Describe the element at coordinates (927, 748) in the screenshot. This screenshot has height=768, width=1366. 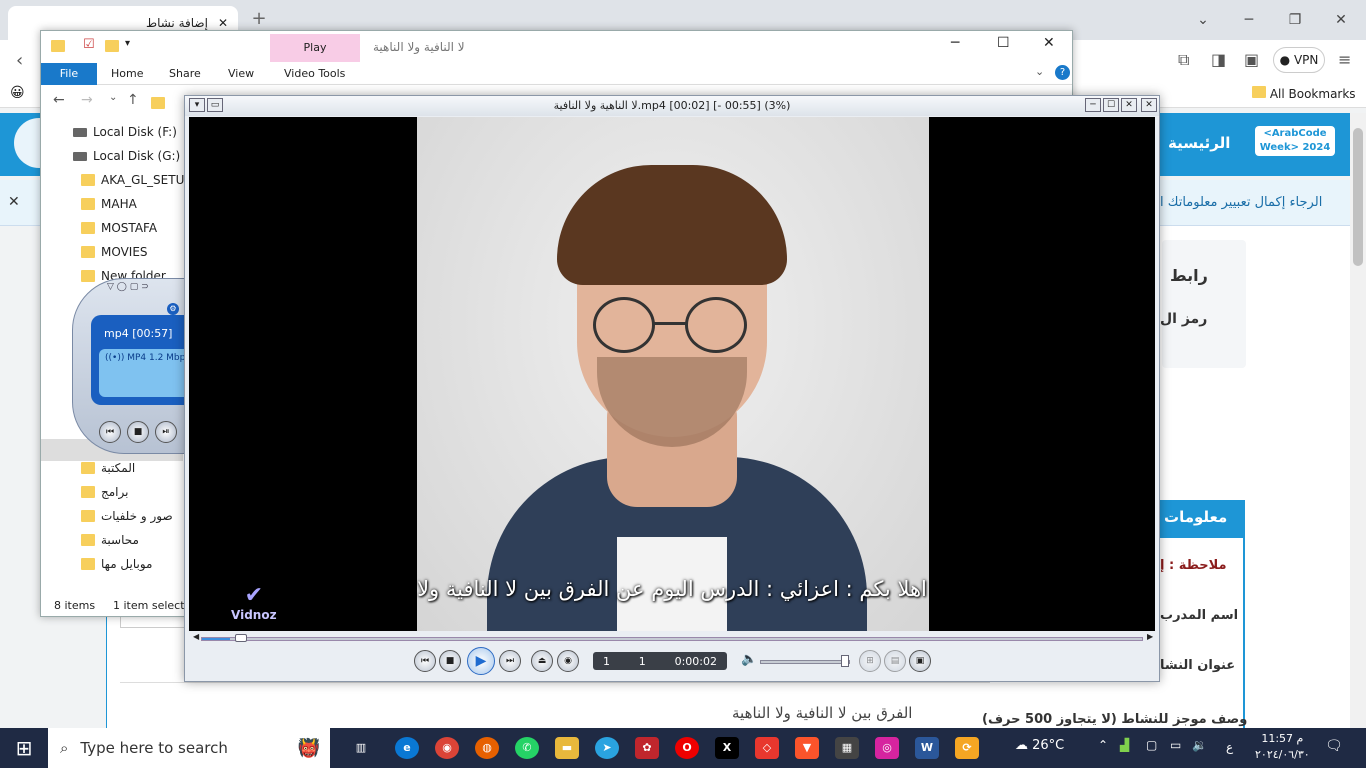
I see `word-icon: W` at that location.